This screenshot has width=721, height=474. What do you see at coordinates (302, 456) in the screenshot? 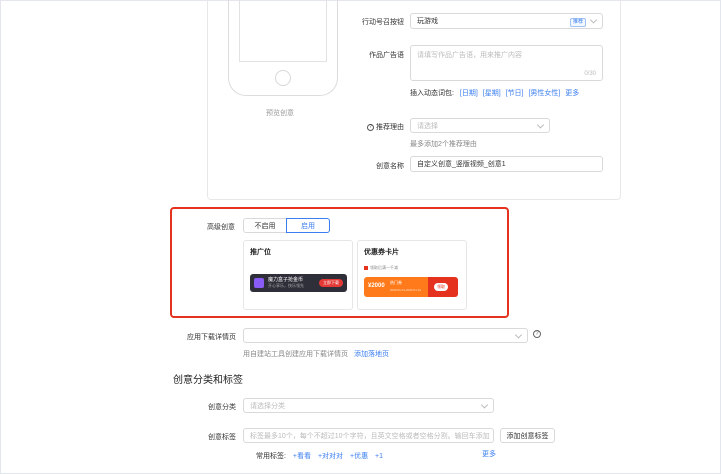
I see `common-tag: +看看` at bounding box center [302, 456].